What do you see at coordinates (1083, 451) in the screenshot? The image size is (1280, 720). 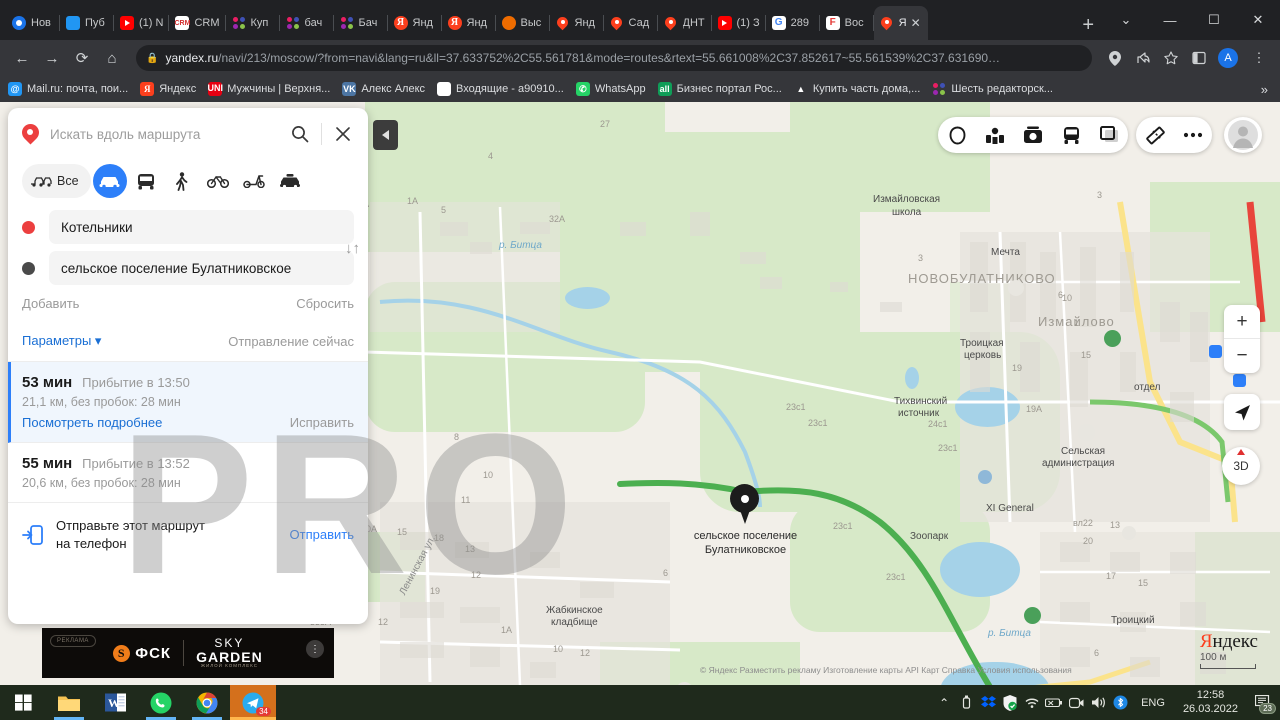 I see `map-label: Сельская` at bounding box center [1083, 451].